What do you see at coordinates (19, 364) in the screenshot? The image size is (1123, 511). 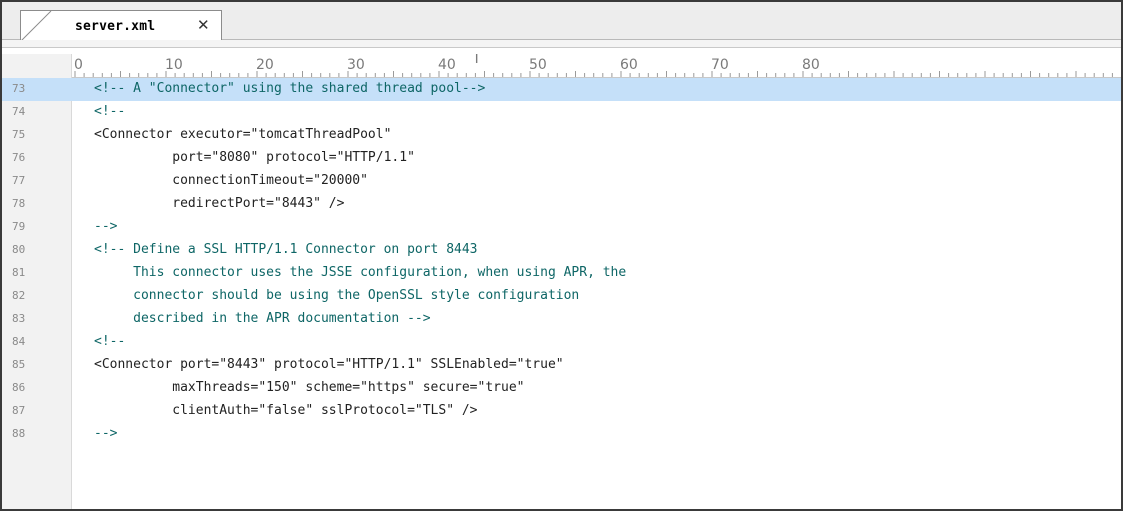 I see `line-number: 85` at bounding box center [19, 364].